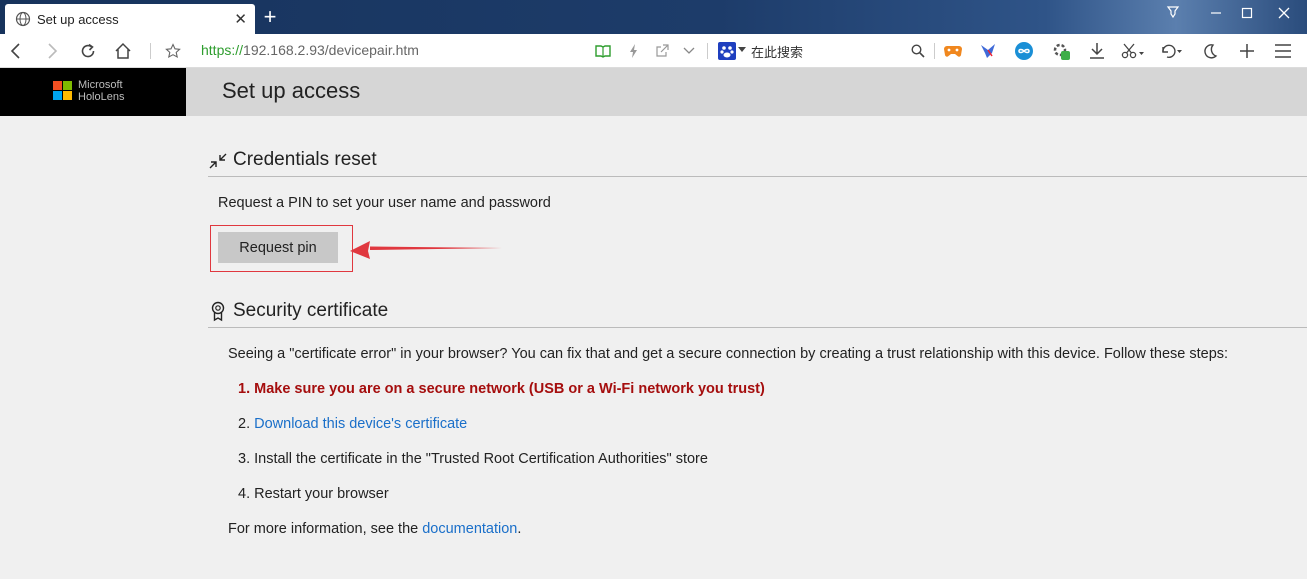  Describe the element at coordinates (1210, 51) in the screenshot. I see `night-mode-icon` at that location.